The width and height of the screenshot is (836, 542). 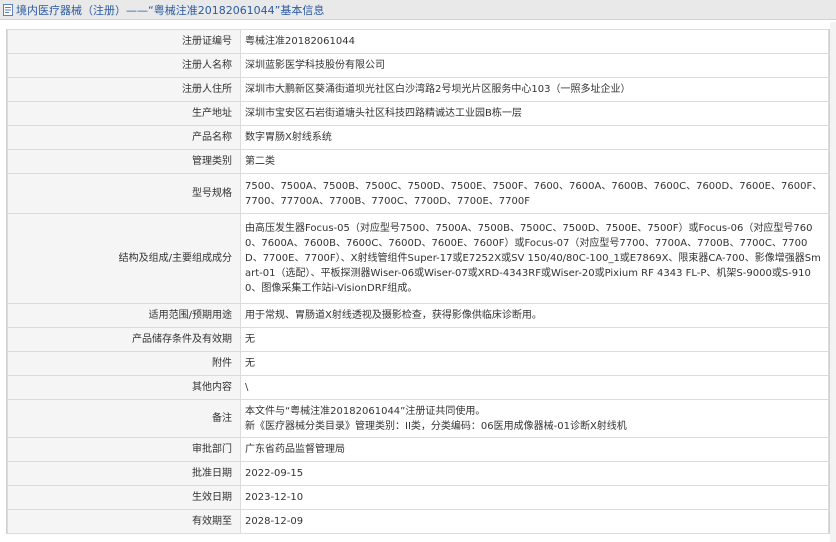 I want to click on field-label: 产品储存条件及有效期, so click(x=124, y=339).